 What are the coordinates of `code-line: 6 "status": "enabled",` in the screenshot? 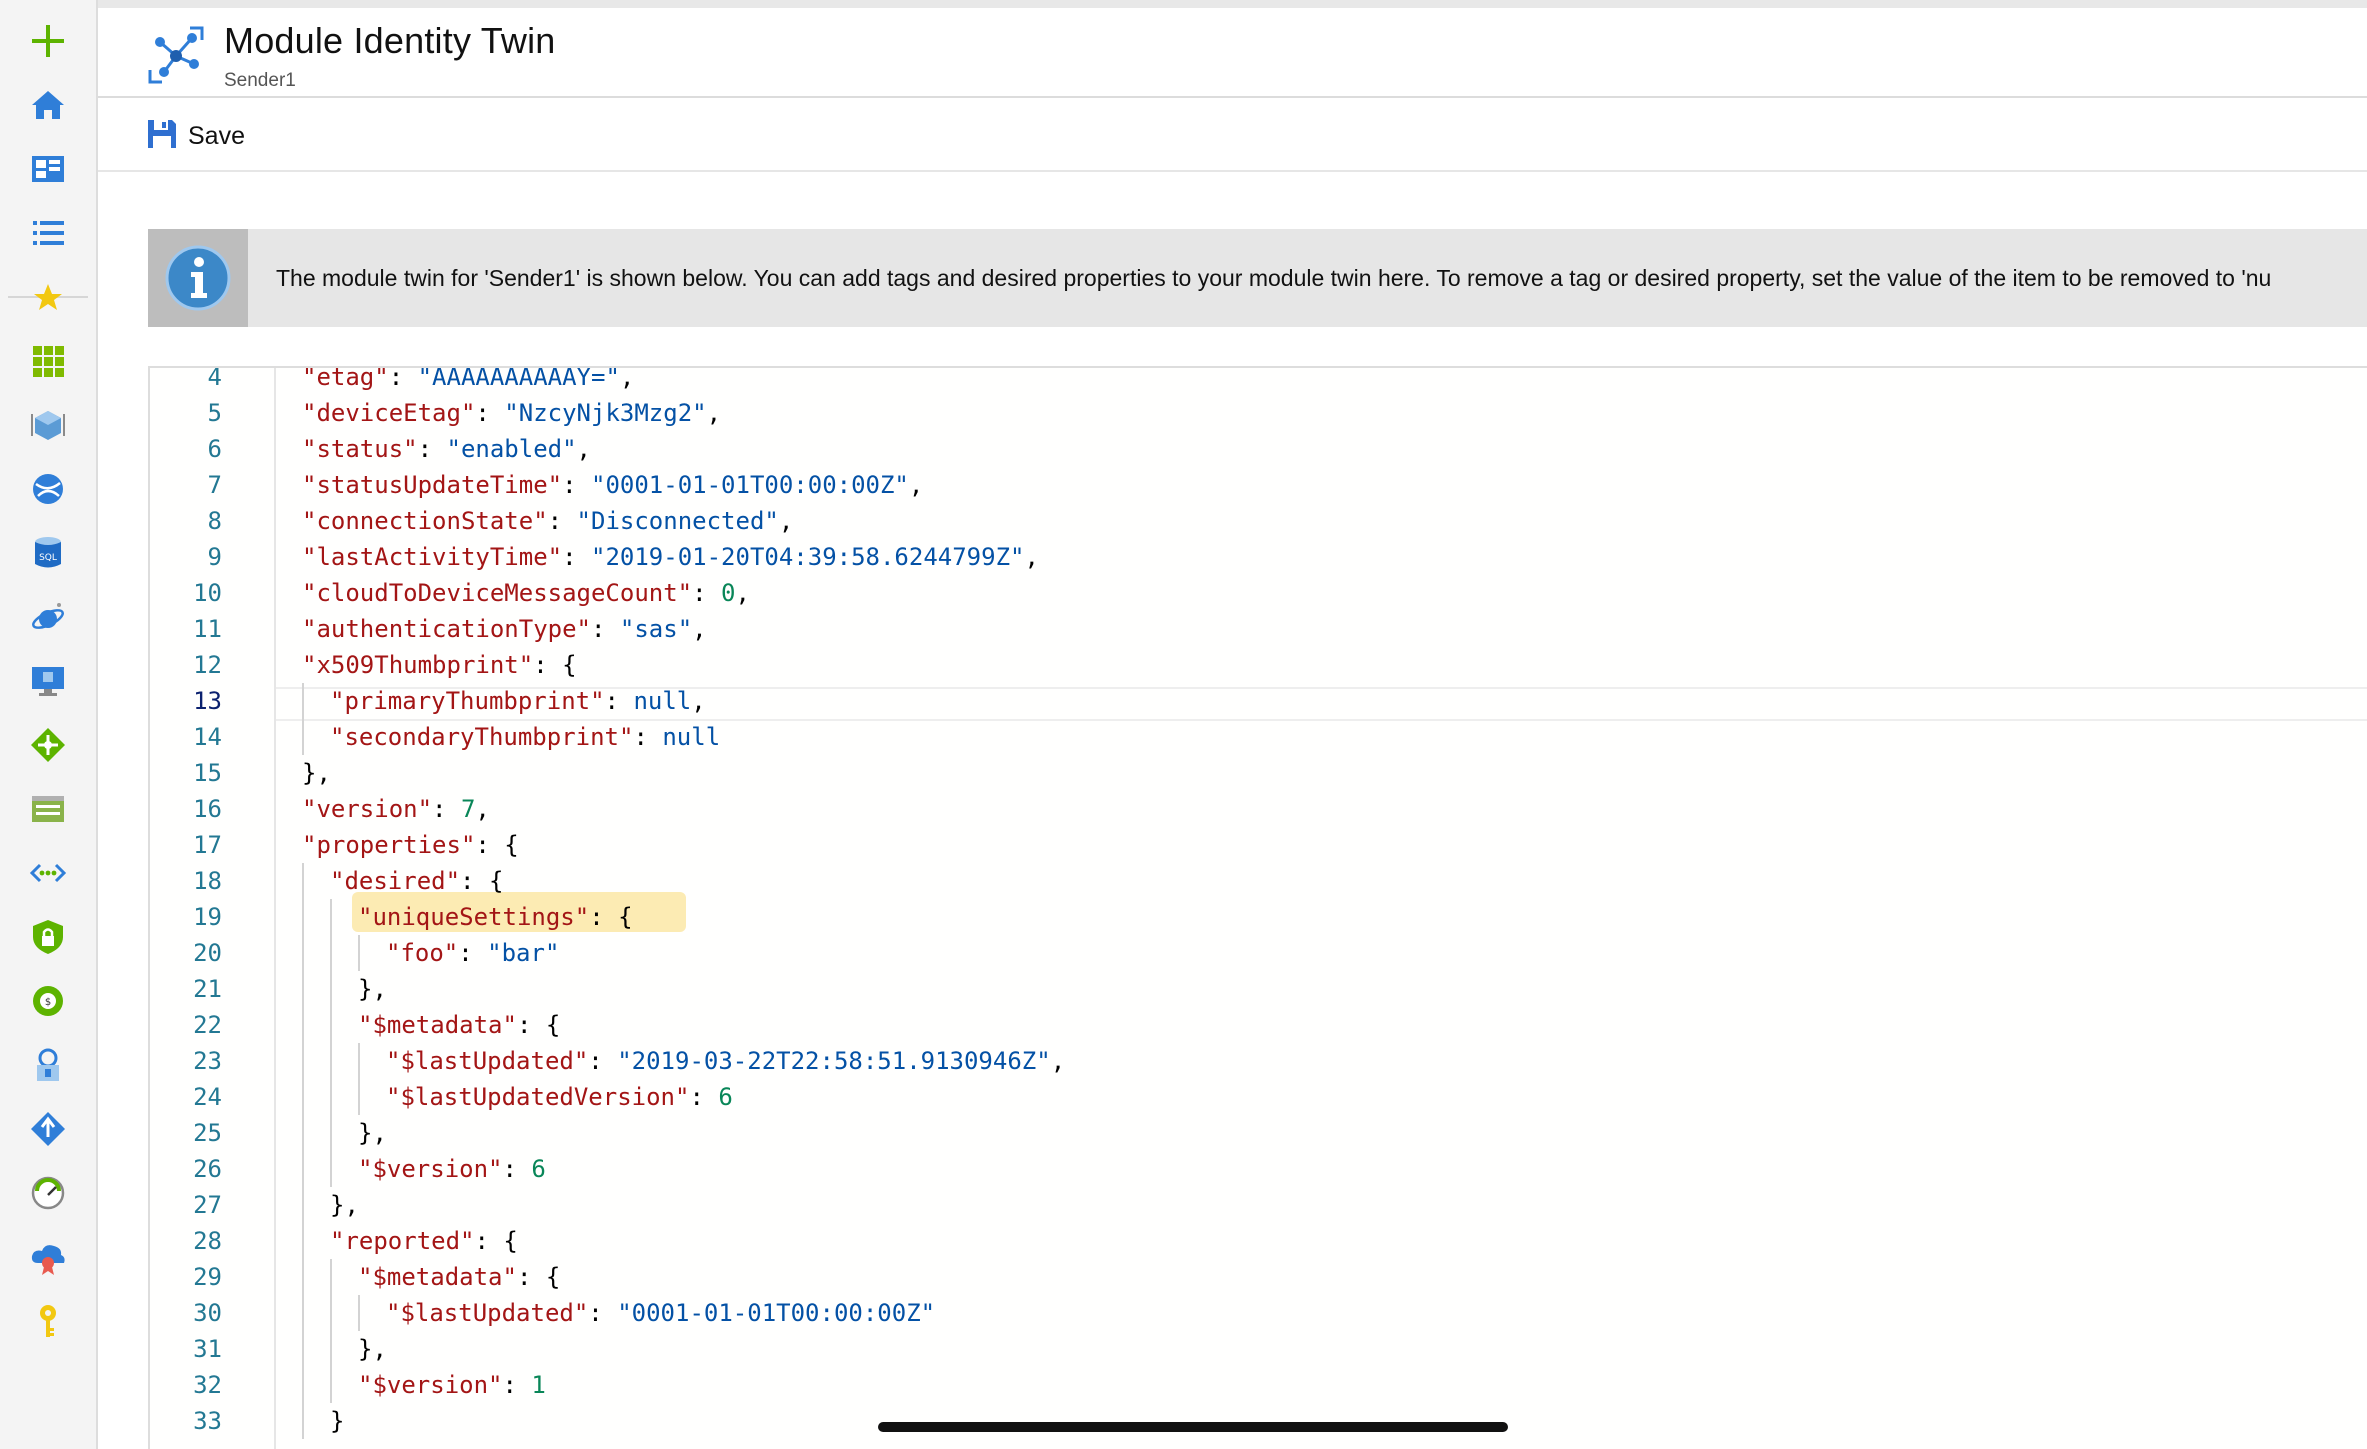 It's located at (1250, 449).